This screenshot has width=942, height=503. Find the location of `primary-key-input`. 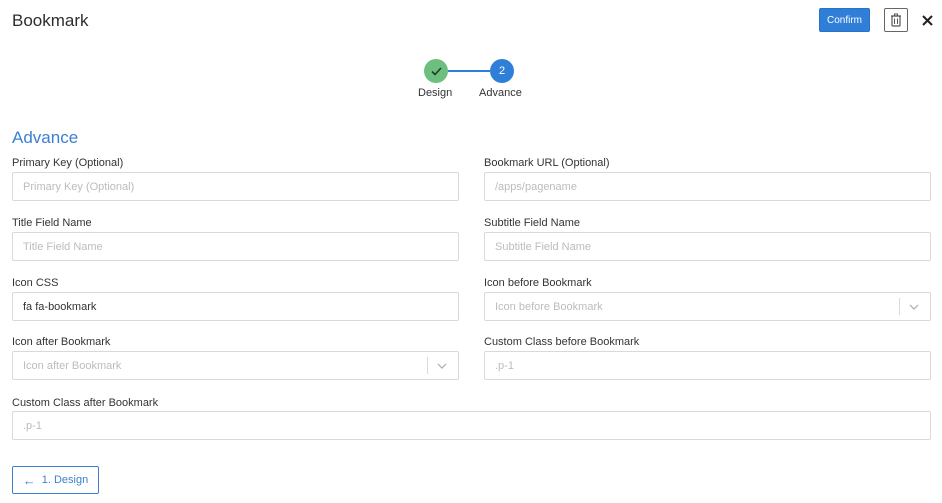

primary-key-input is located at coordinates (235, 186).